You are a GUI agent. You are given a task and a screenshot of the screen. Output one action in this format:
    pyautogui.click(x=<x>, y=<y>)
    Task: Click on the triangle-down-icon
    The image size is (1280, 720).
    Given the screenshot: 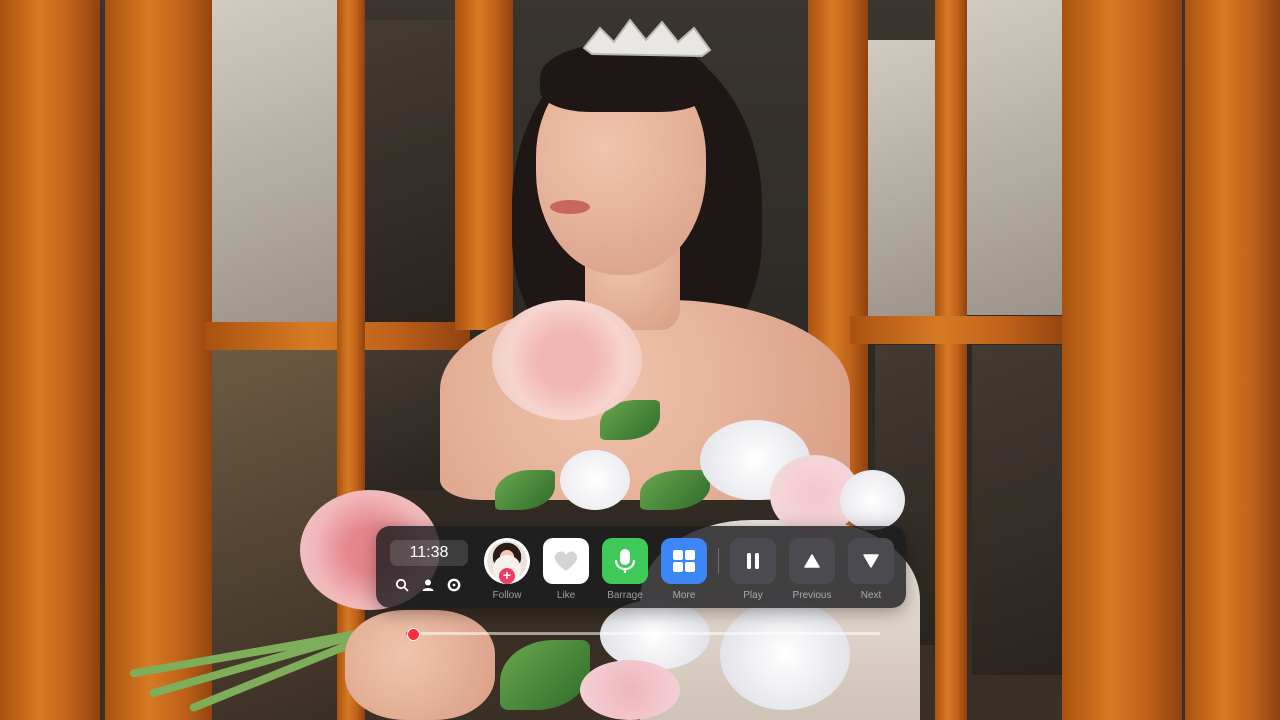 What is the action you would take?
    pyautogui.click(x=871, y=561)
    